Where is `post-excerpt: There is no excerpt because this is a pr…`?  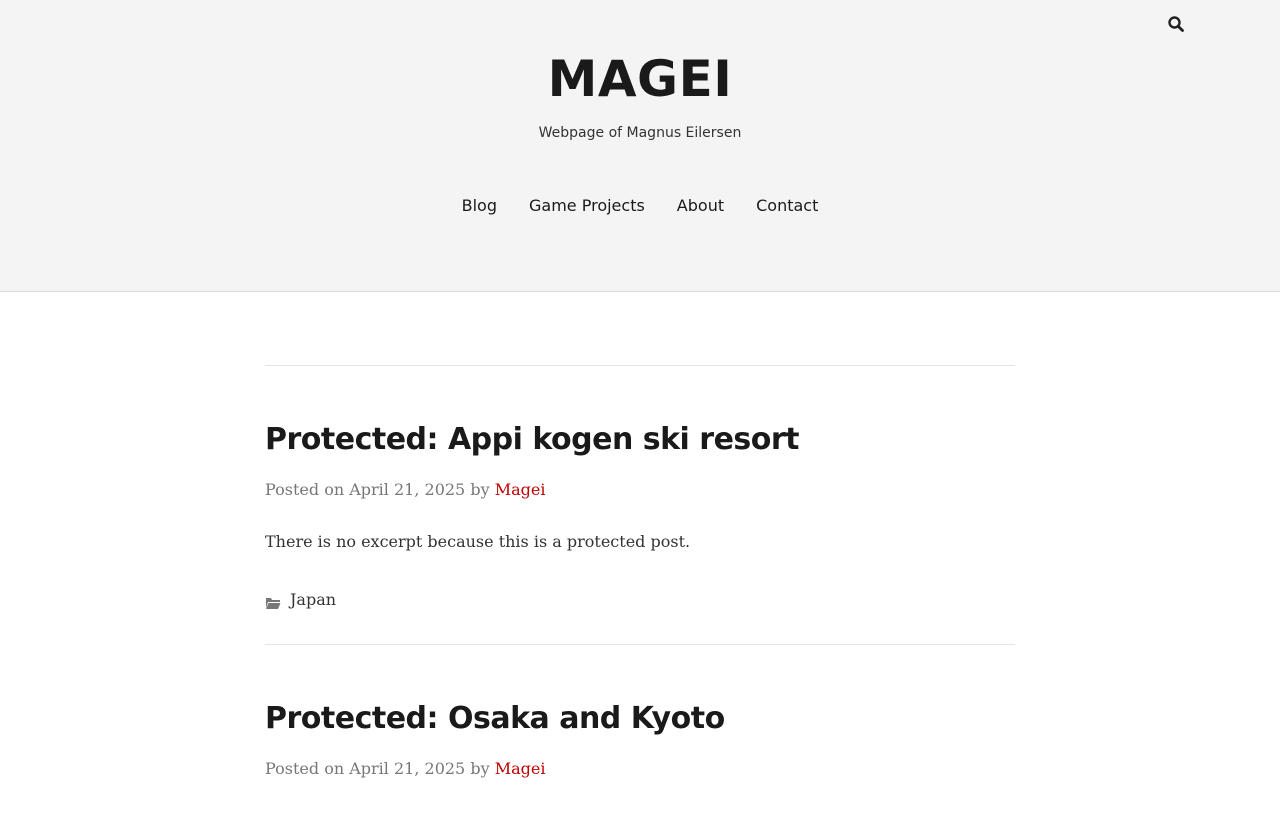 post-excerpt: There is no excerpt because this is a pr… is located at coordinates (478, 541).